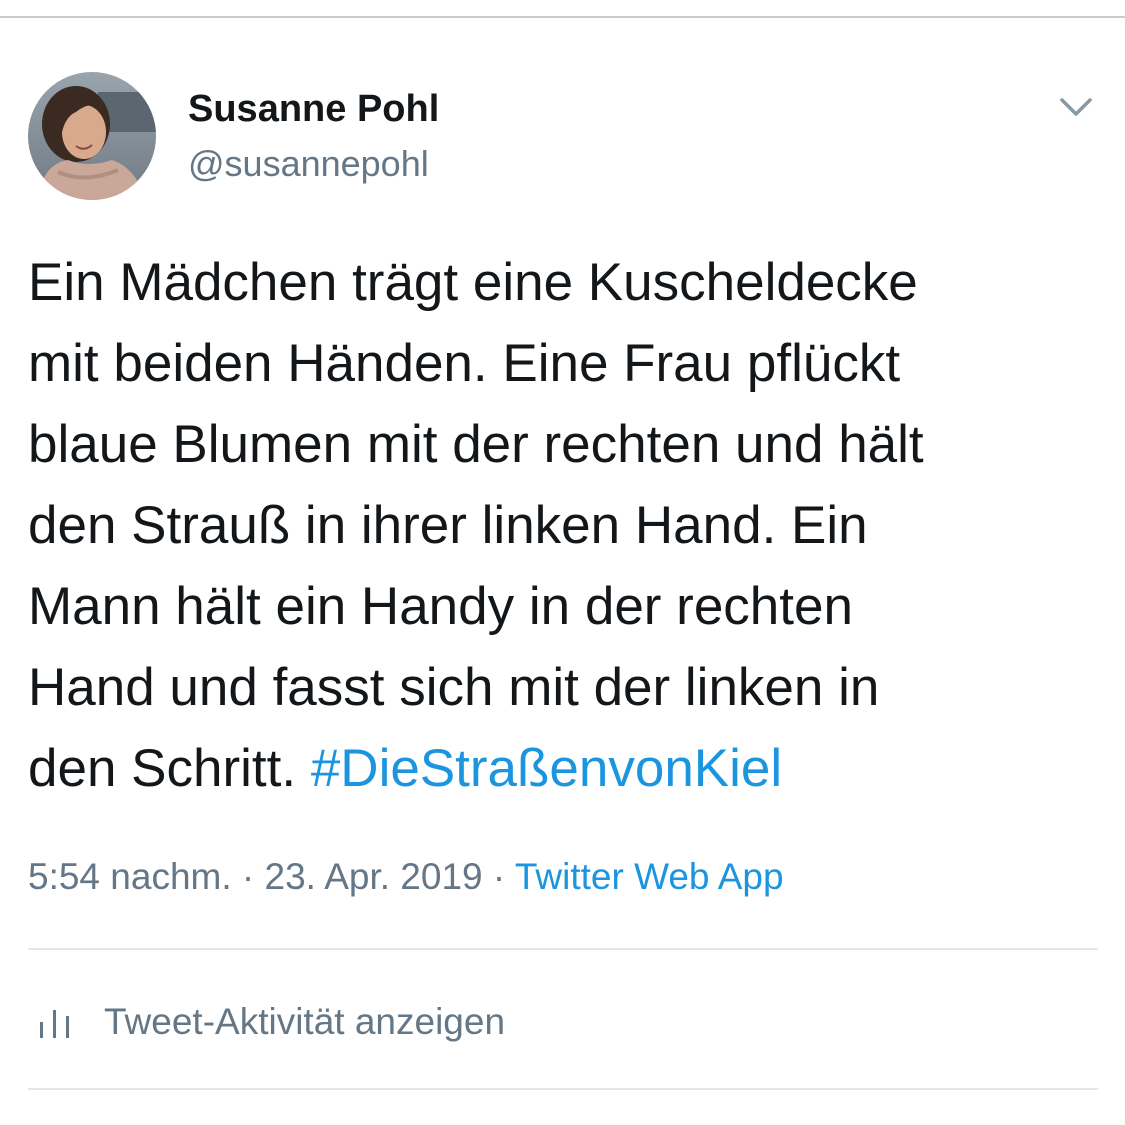 The image size is (1125, 1125). Describe the element at coordinates (546, 768) in the screenshot. I see `hashtag-link: #DieStraßenvonKiel` at that location.